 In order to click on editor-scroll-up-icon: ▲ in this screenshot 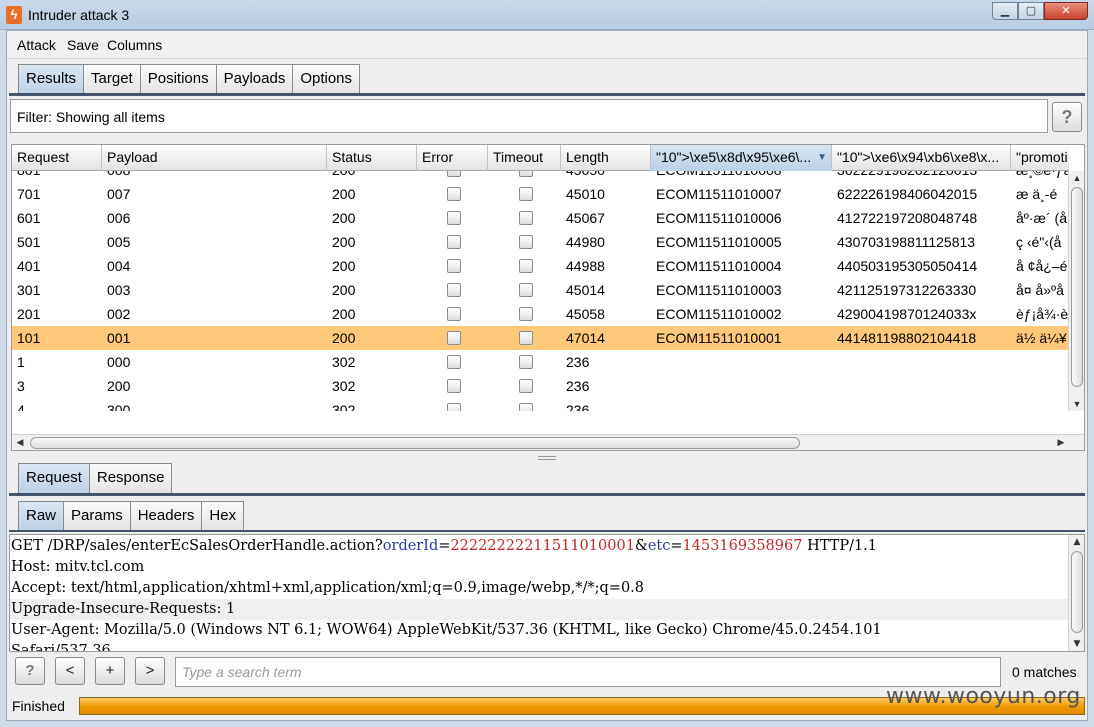, I will do `click(1077, 542)`.